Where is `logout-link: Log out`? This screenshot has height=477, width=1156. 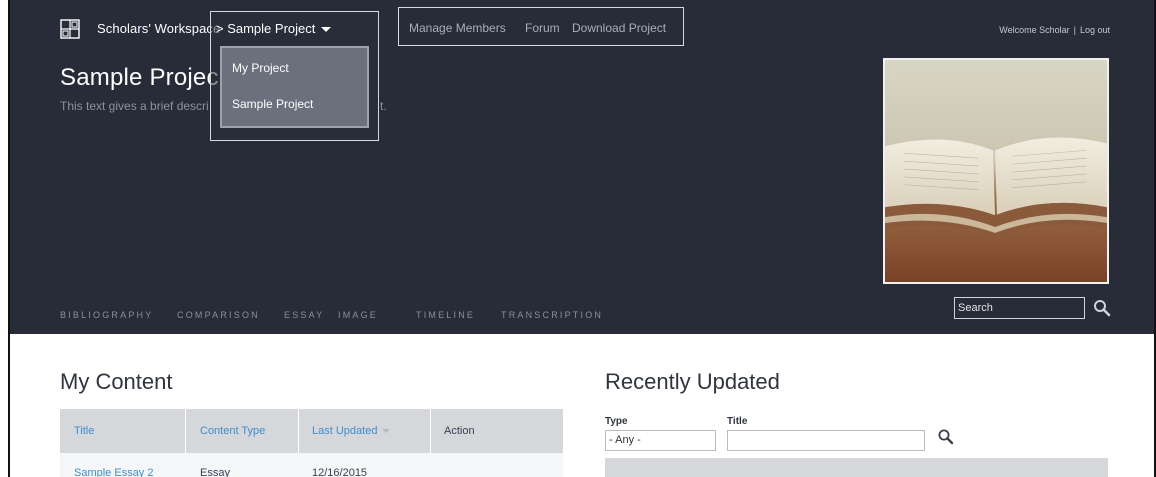
logout-link: Log out is located at coordinates (1095, 30).